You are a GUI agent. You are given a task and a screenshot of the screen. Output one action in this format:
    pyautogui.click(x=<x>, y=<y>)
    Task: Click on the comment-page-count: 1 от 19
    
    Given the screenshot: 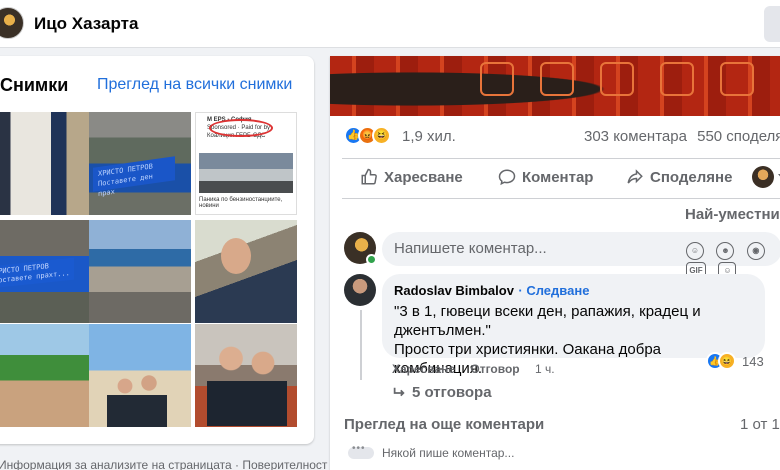 What is the action you would take?
    pyautogui.click(x=760, y=424)
    